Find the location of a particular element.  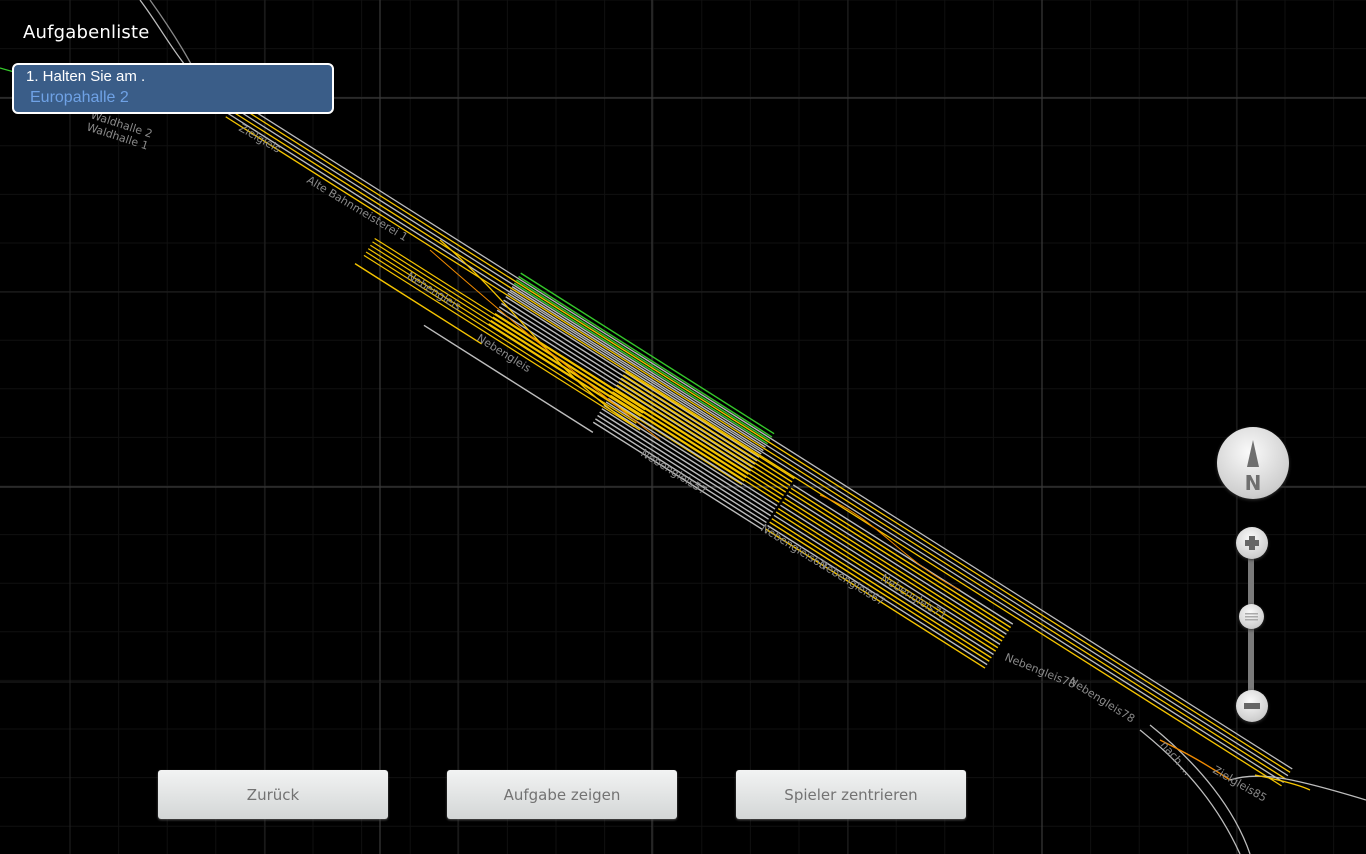

center-player-button: Spieler zentrieren is located at coordinates (851, 794).